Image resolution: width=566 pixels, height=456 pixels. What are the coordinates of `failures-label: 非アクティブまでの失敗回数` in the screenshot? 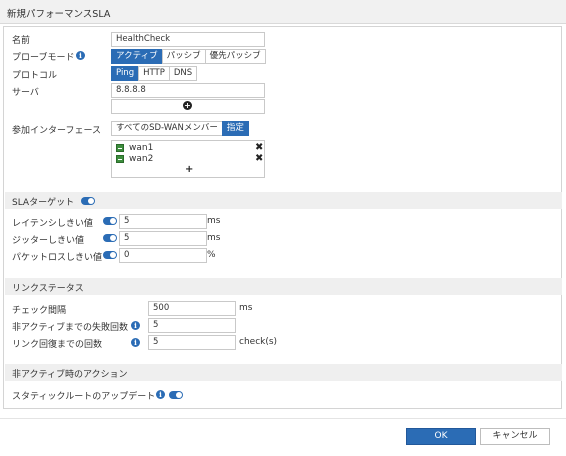 It's located at (70, 328).